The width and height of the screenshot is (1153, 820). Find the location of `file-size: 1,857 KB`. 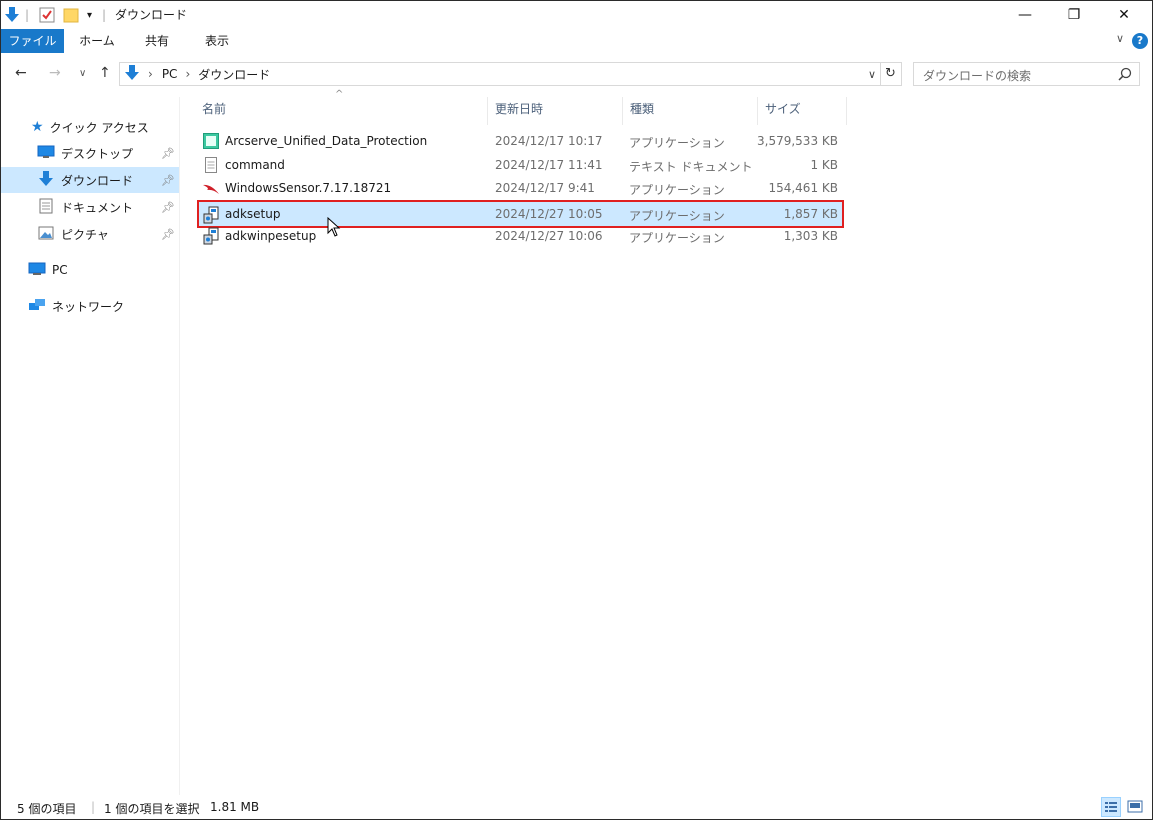

file-size: 1,857 KB is located at coordinates (810, 214).